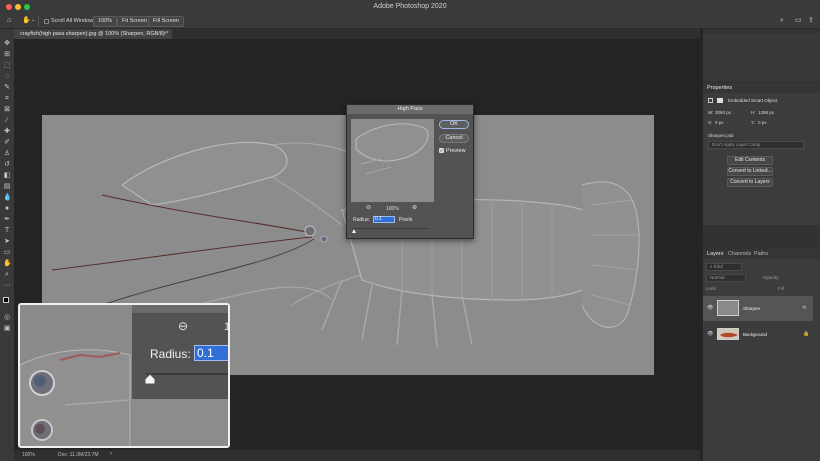  What do you see at coordinates (414, 207) in the screenshot?
I see `zoom-in-icon: ⊕` at bounding box center [414, 207].